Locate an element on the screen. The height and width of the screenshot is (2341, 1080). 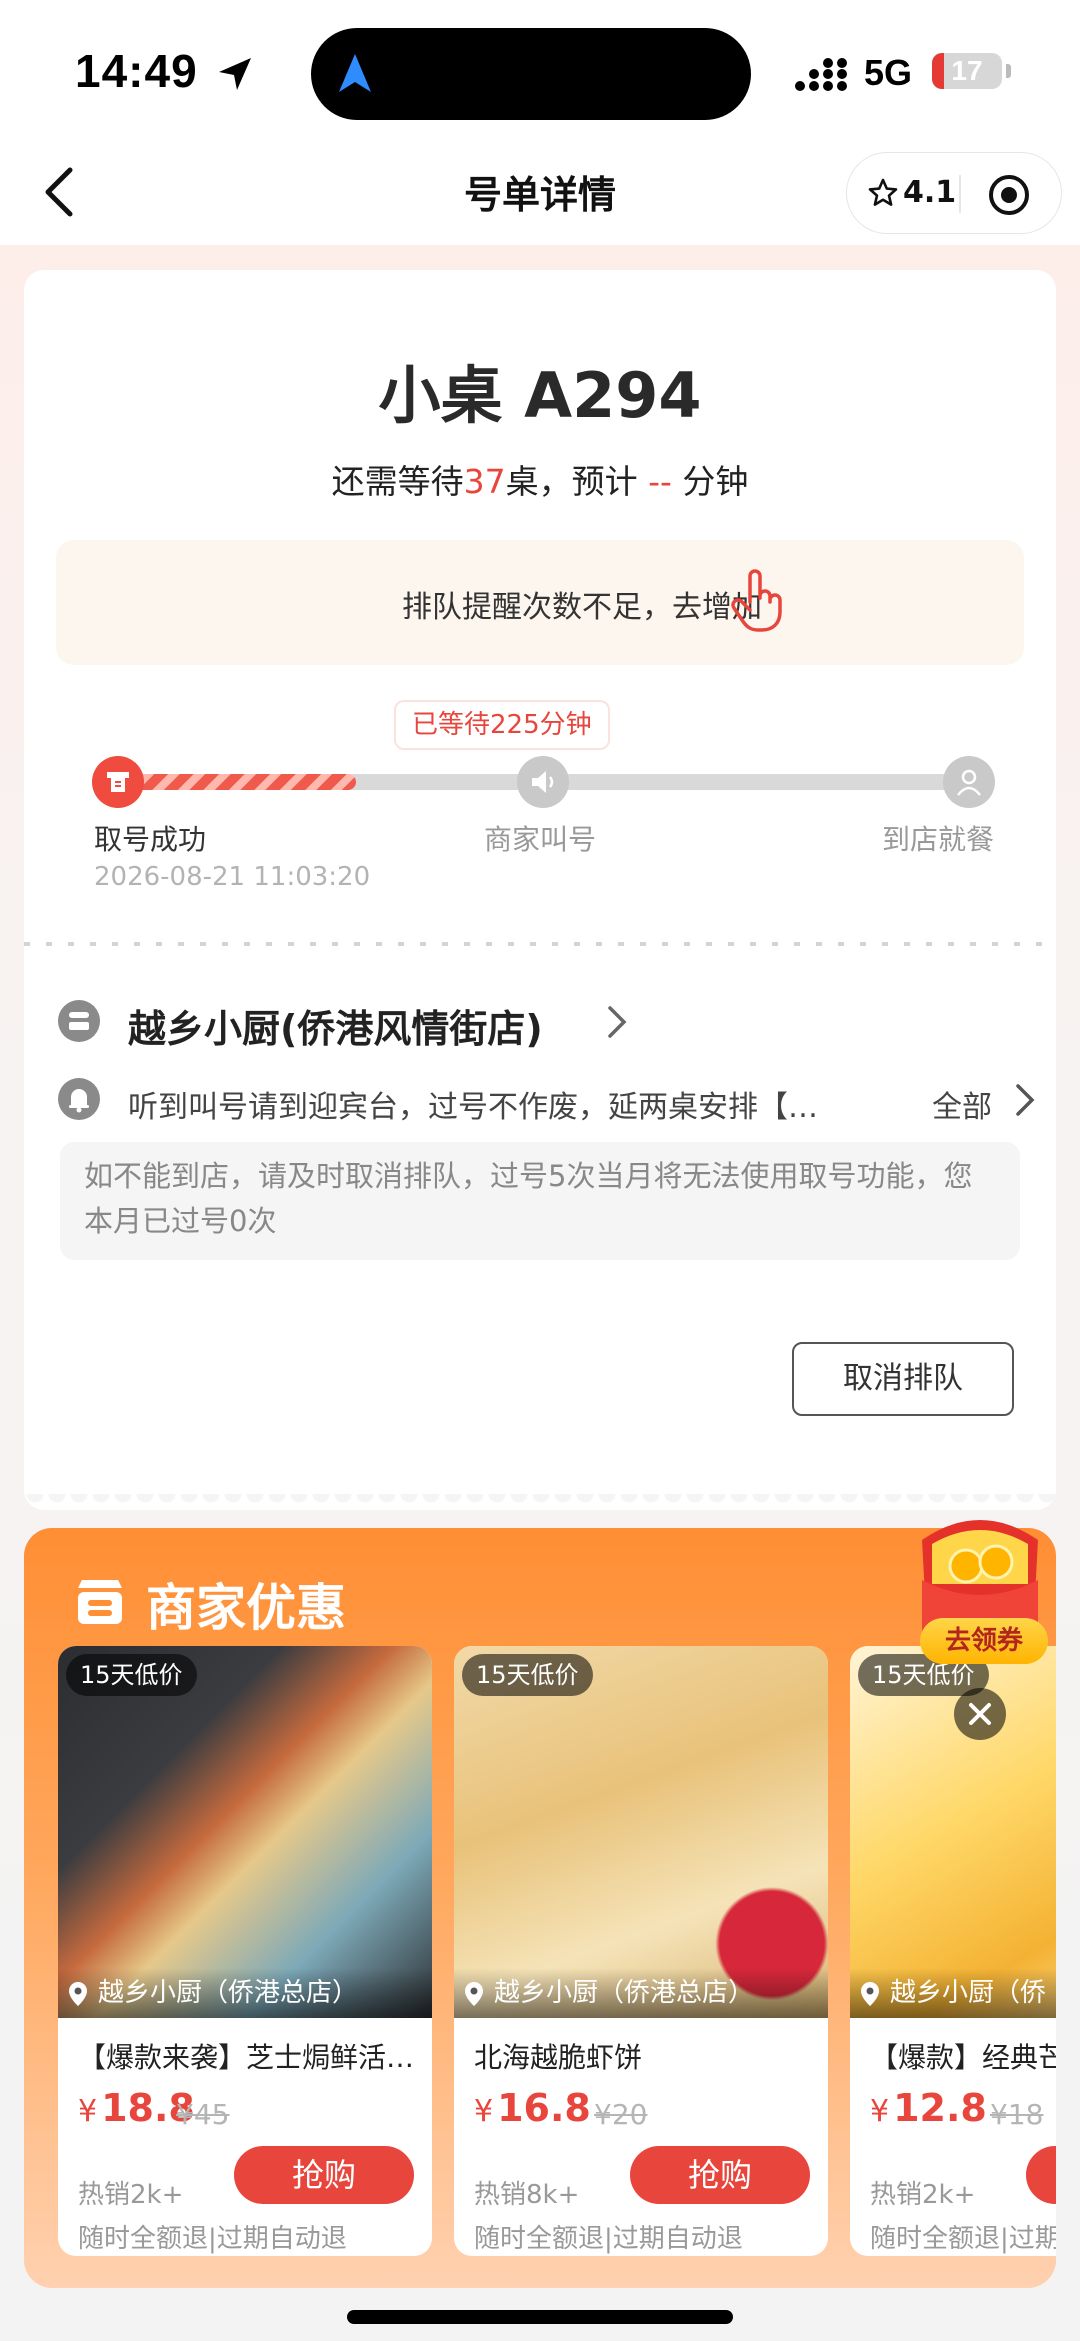
sales-count: 热销8k+ is located at coordinates (527, 2195).